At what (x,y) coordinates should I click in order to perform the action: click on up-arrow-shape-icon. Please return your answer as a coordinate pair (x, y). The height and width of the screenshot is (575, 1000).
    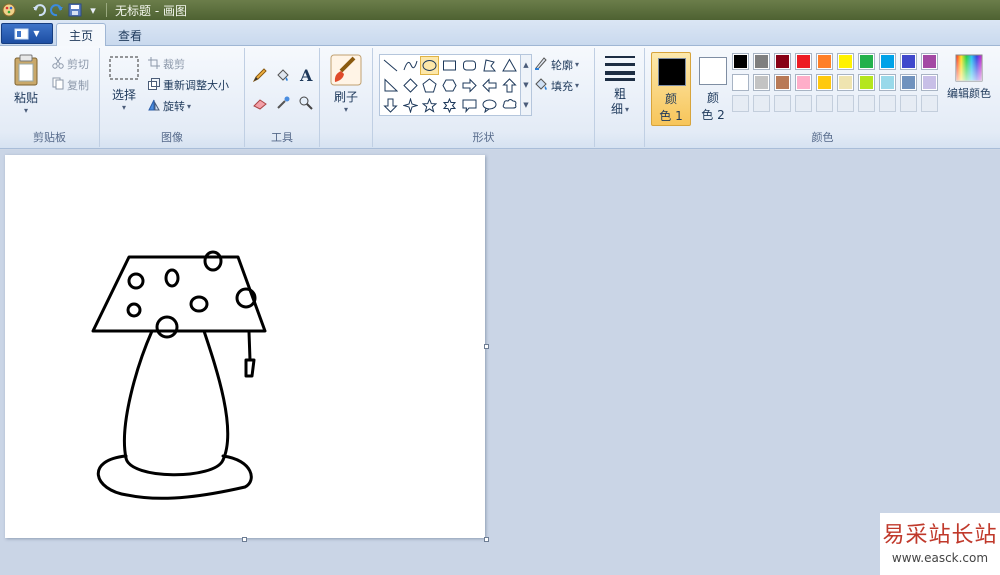
    Looking at the image, I should click on (509, 85).